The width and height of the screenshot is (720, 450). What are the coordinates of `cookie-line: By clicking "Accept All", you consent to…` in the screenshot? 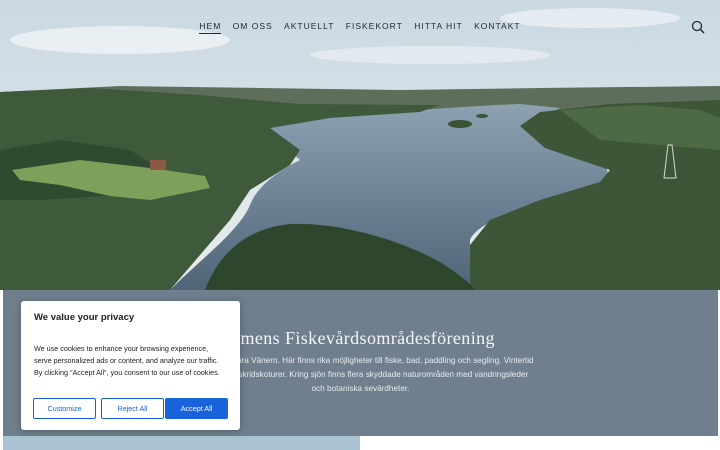 It's located at (127, 372).